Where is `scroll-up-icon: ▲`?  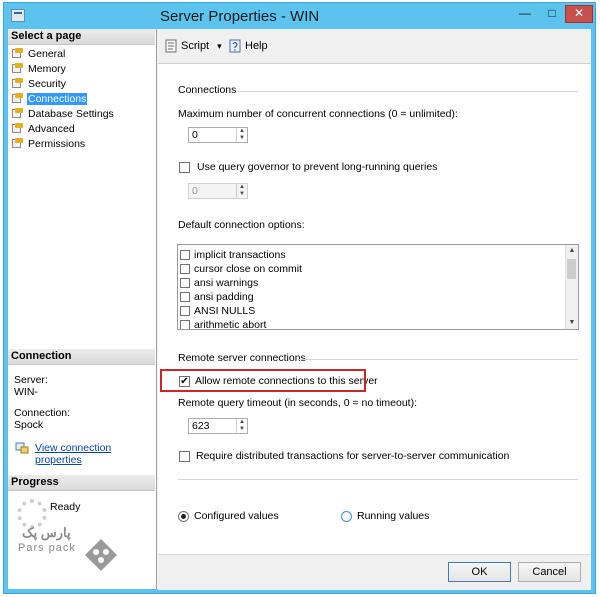
scroll-up-icon: ▲ is located at coordinates (572, 251).